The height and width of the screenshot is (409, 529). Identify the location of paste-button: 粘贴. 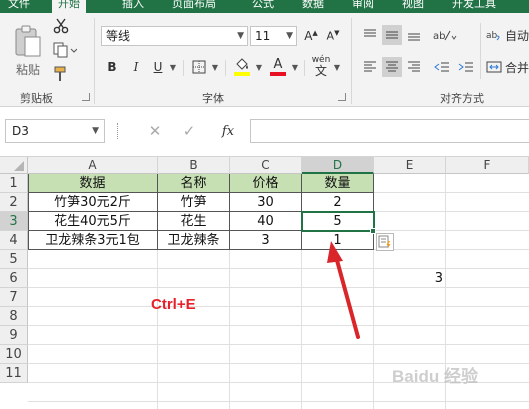
(28, 51).